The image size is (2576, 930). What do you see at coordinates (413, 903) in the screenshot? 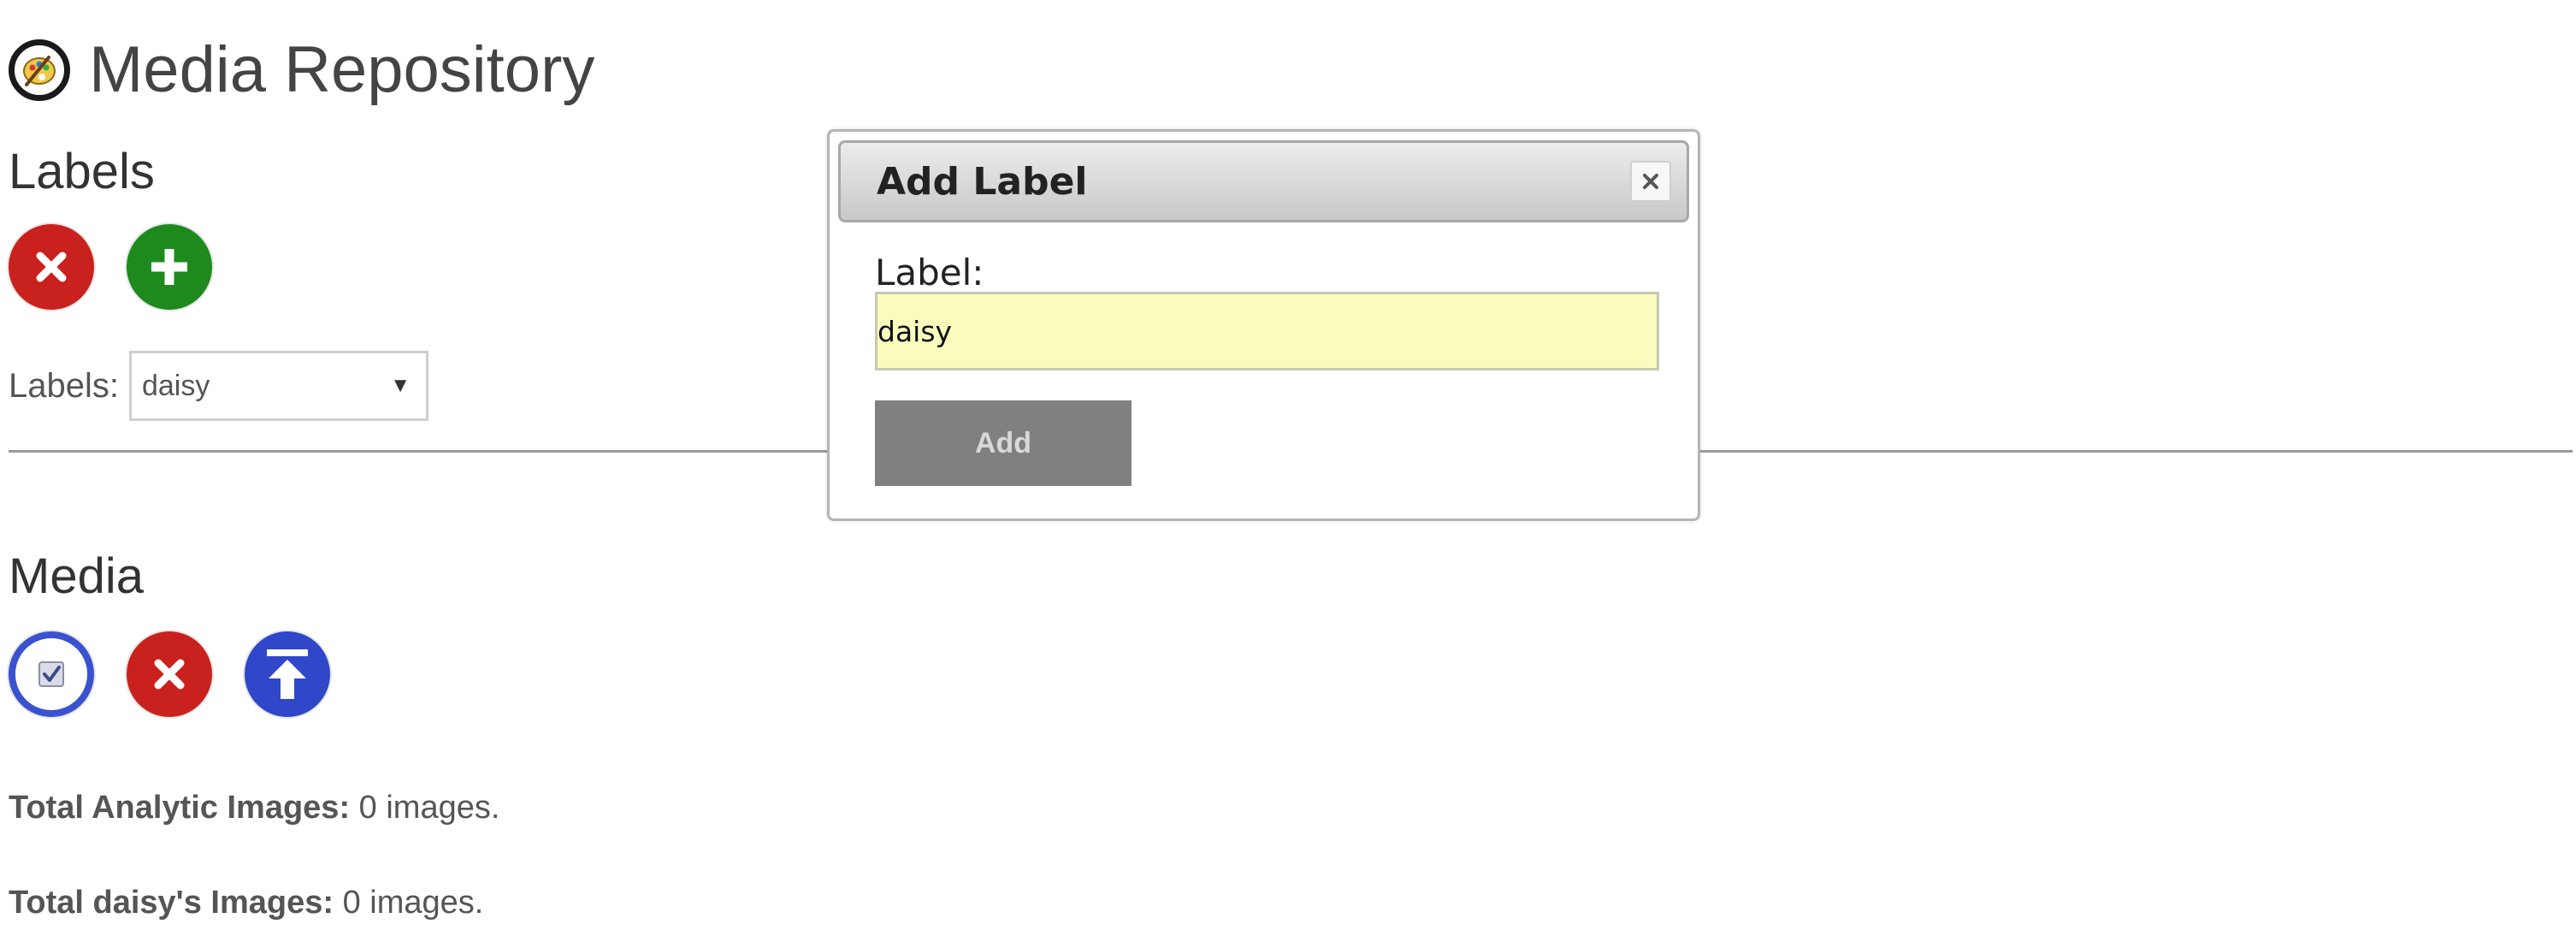
I see `total-label-images-value: 0 images.` at bounding box center [413, 903].